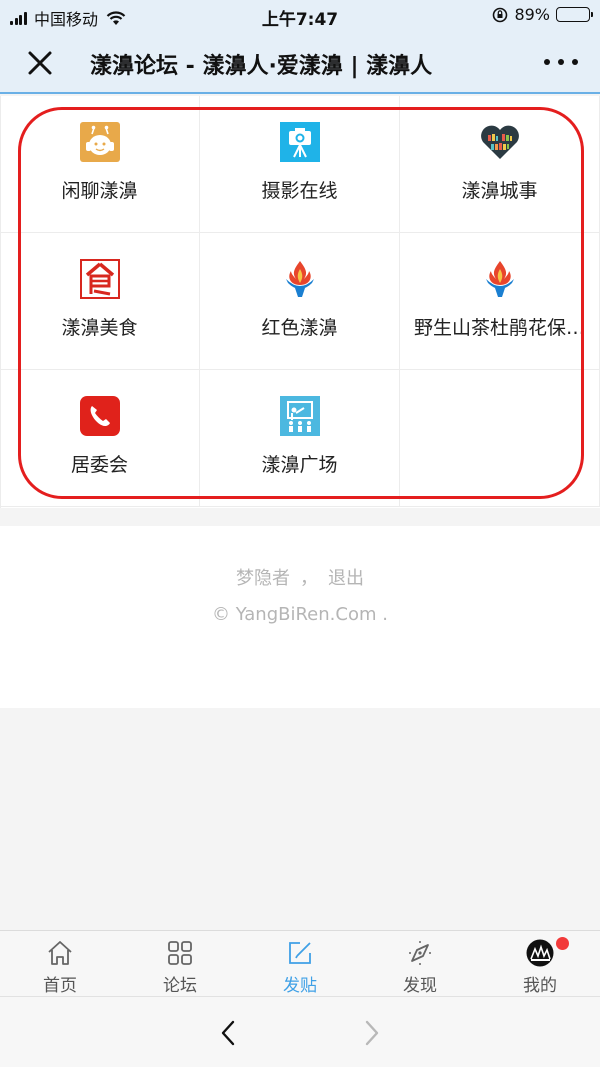 The width and height of the screenshot is (600, 1067). I want to click on forum-item-square: 漾濞广场, so click(300, 438).